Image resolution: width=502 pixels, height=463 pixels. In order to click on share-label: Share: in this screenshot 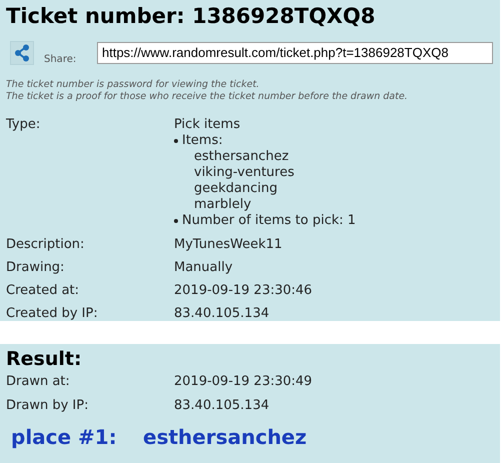, I will do `click(61, 60)`.